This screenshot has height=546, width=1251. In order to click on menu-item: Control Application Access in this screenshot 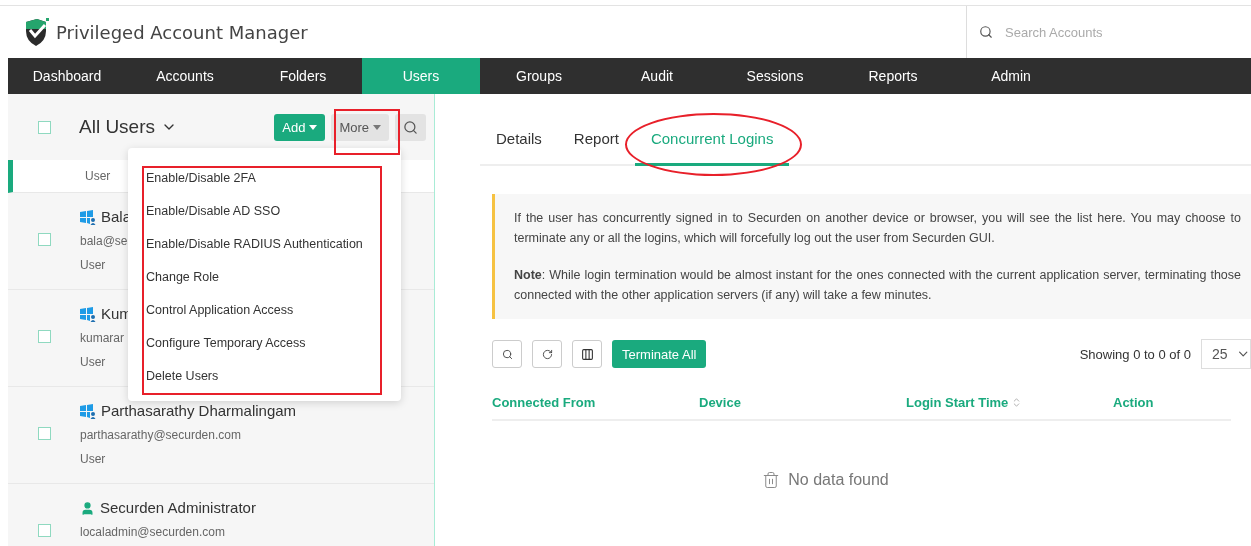, I will do `click(273, 310)`.